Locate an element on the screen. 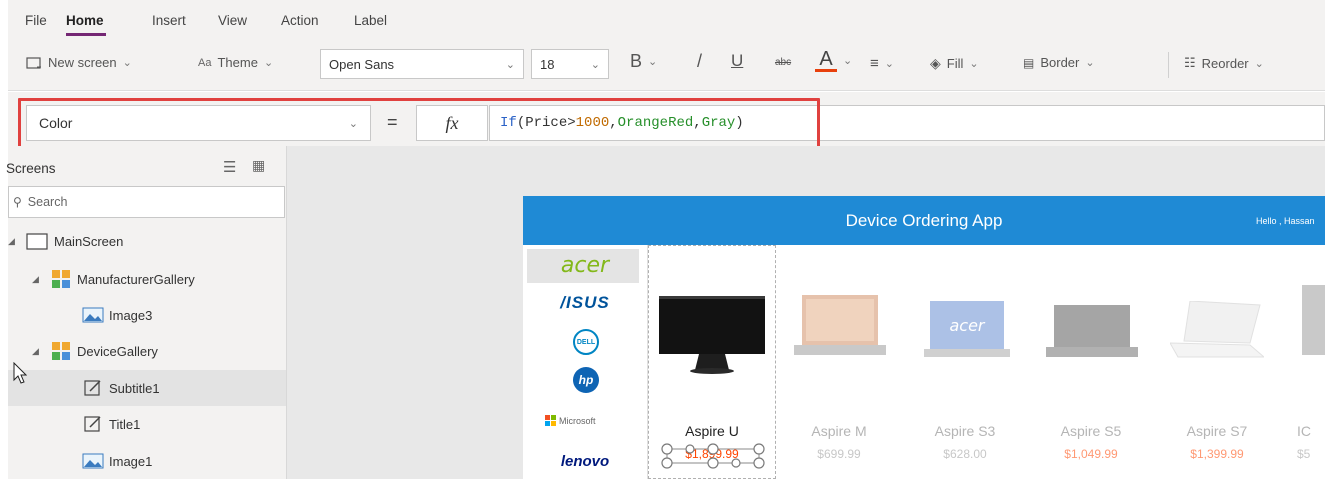 The height and width of the screenshot is (479, 1325). device-title: Aspire S3 is located at coordinates (965, 431).